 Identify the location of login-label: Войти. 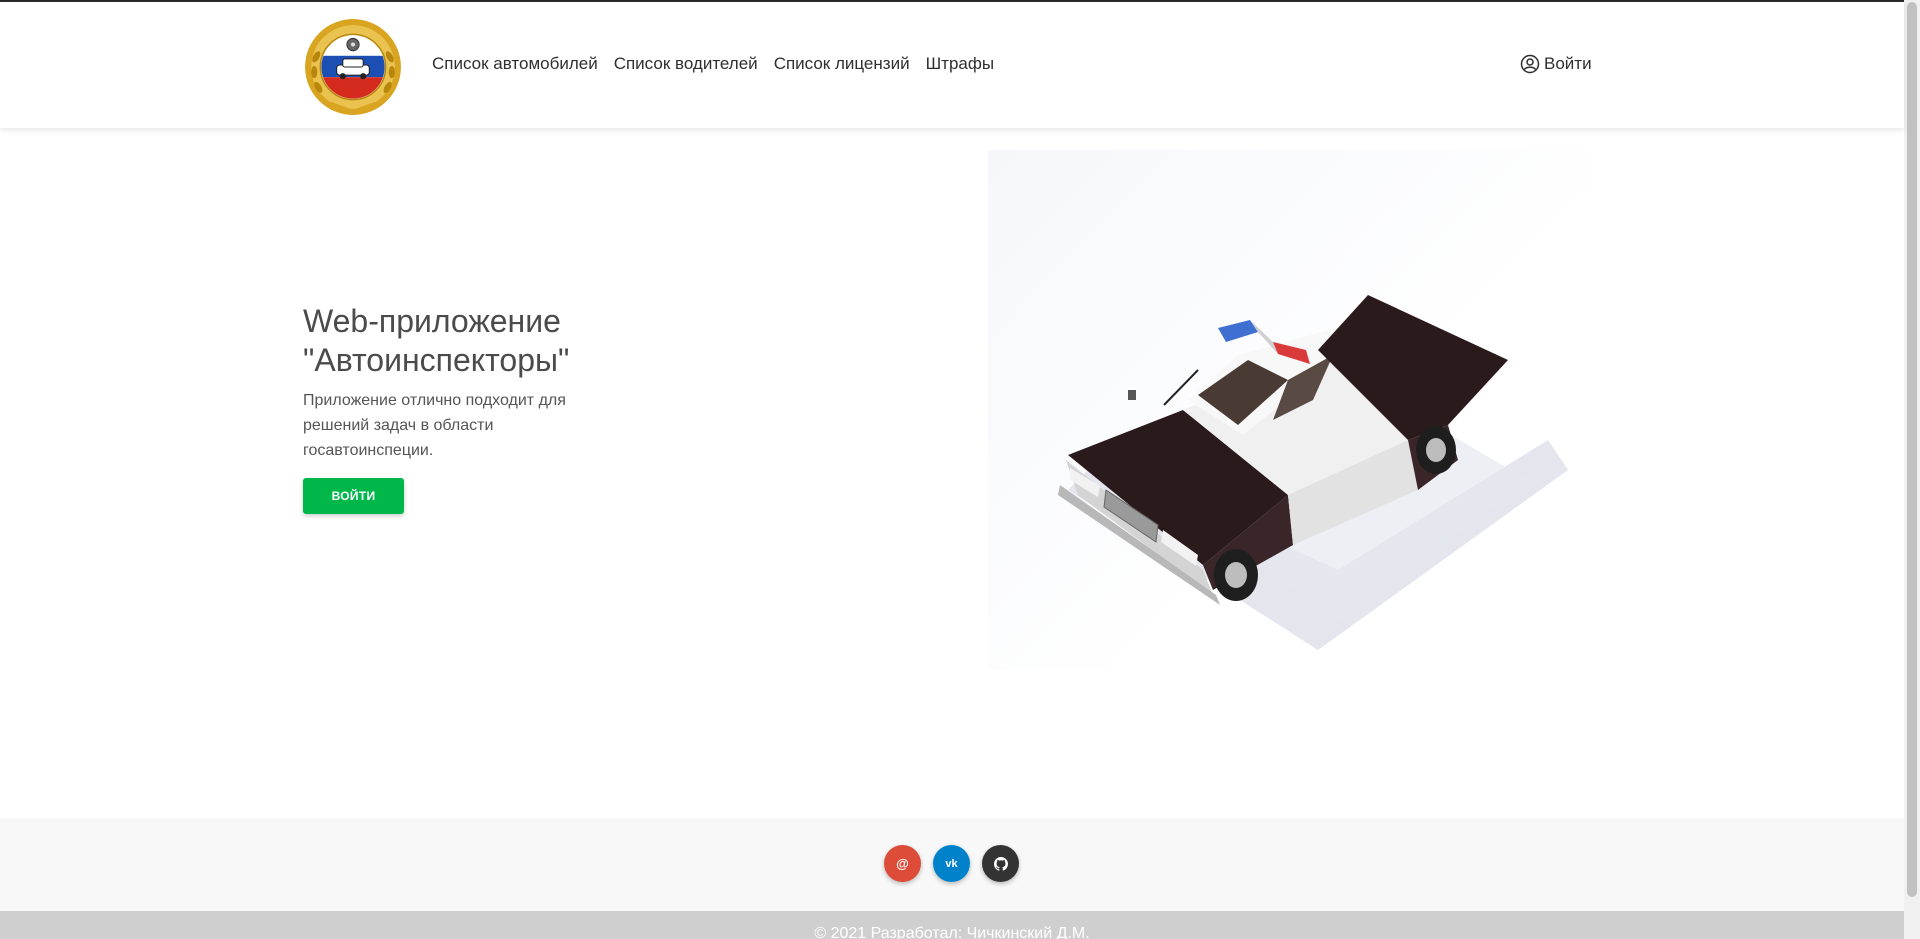
(1568, 63).